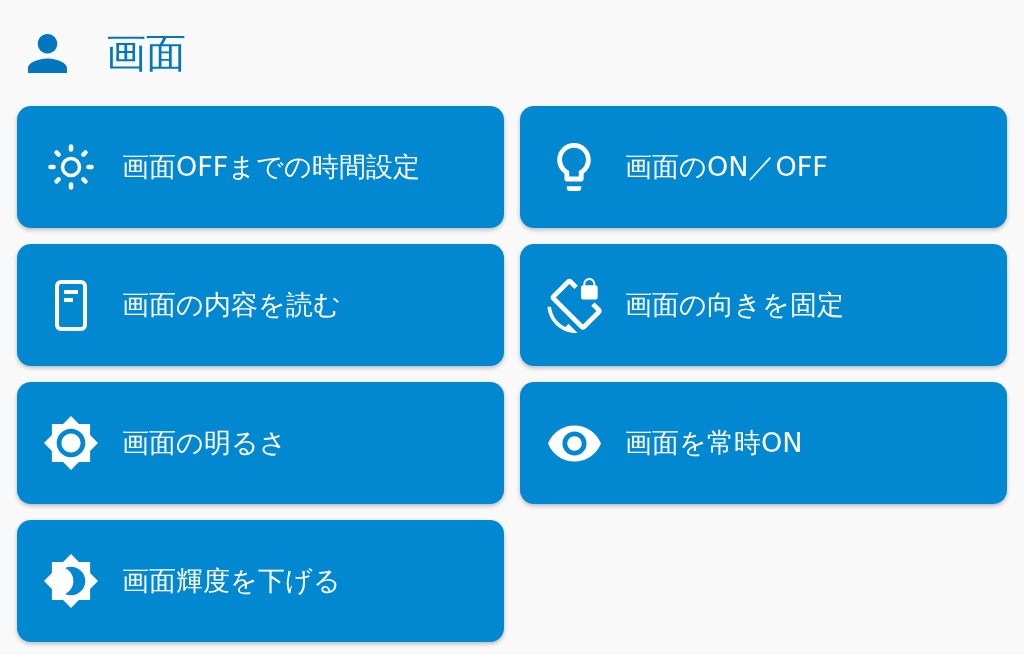 Image resolution: width=1024 pixels, height=655 pixels. I want to click on setting-button: 画面OFFまでの時間設定, so click(260, 167).